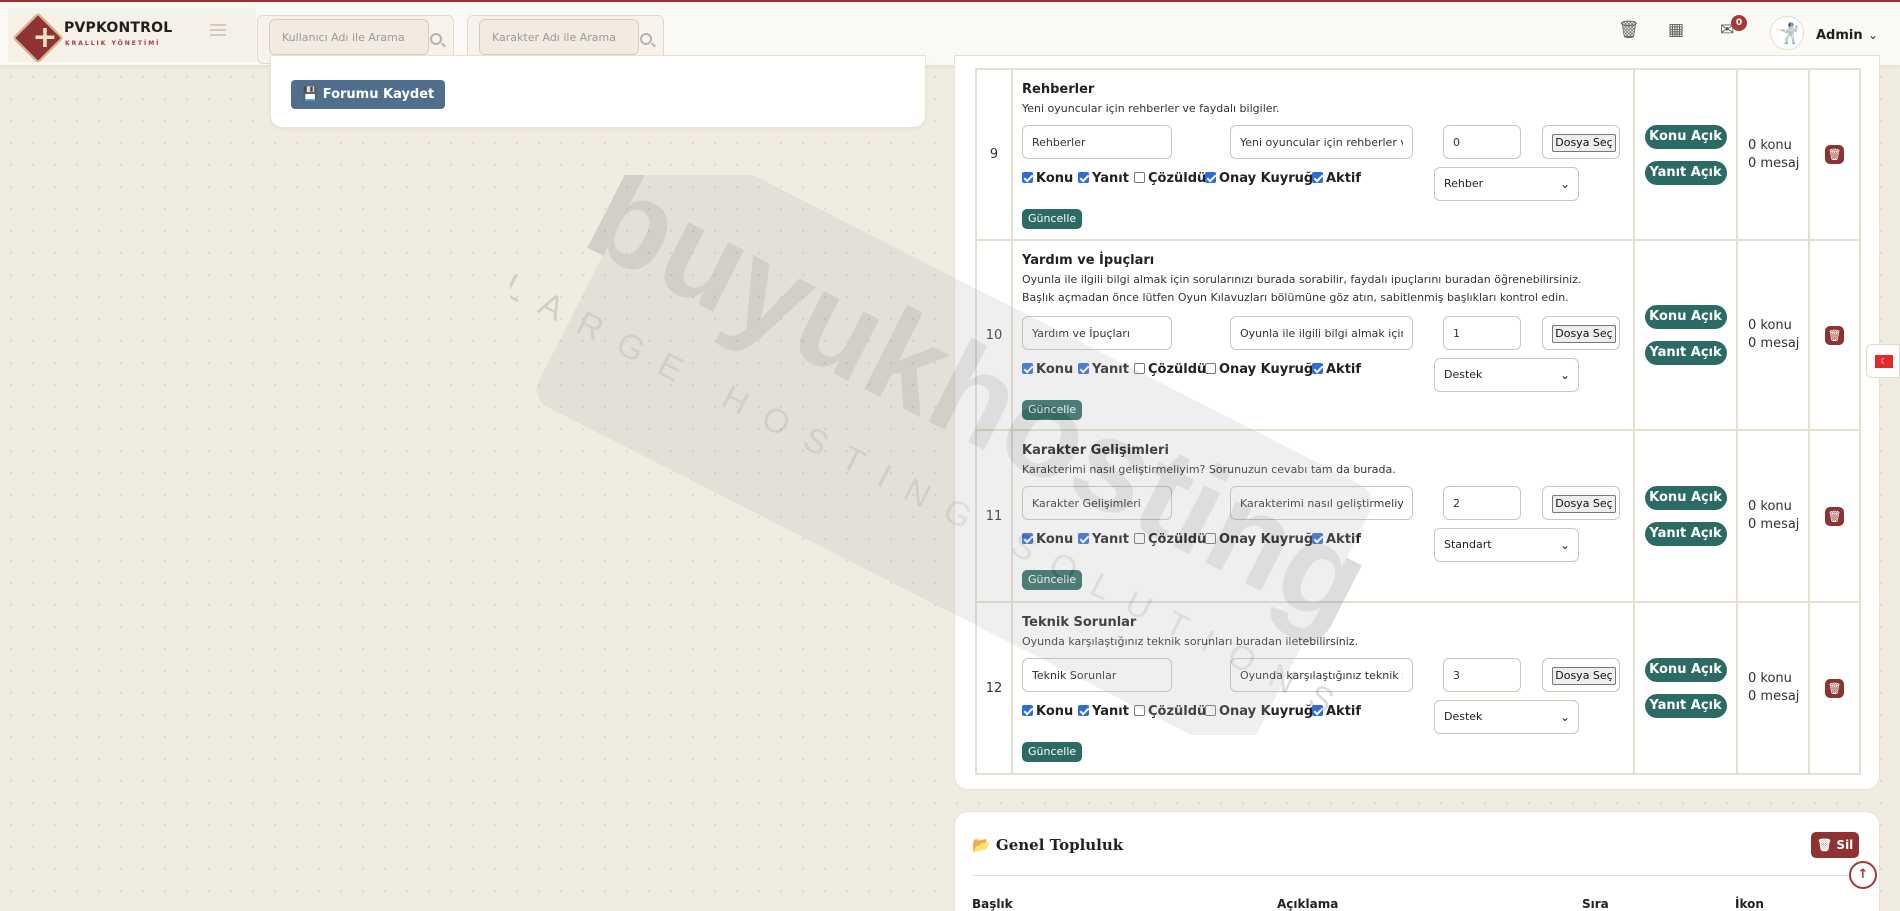 This screenshot has width=1900, height=911. I want to click on save-forum-button: 💾 Forumu Kaydet, so click(368, 94).